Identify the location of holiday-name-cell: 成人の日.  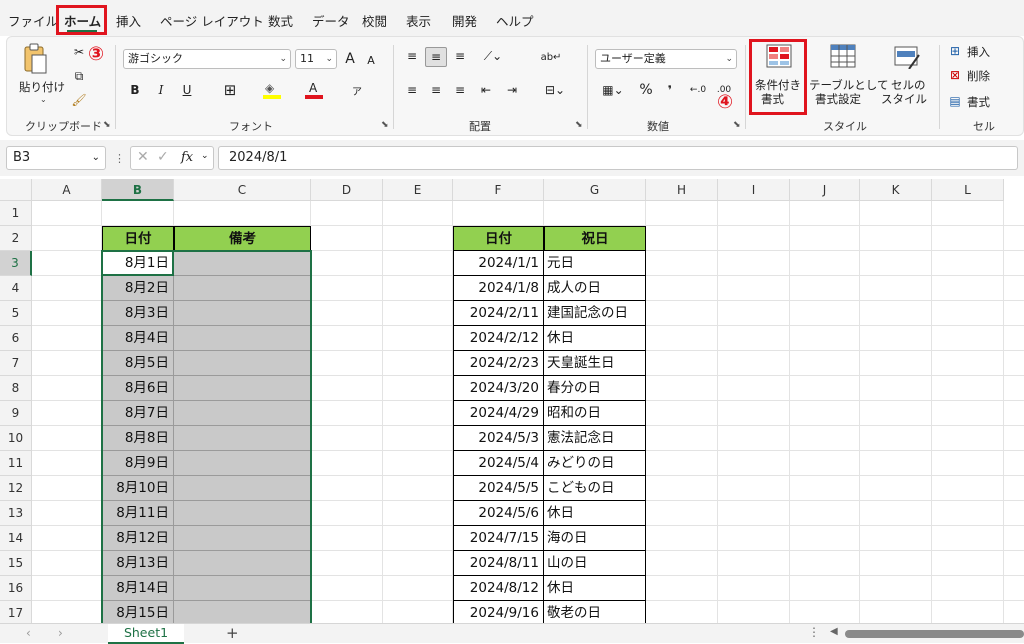
(595, 288).